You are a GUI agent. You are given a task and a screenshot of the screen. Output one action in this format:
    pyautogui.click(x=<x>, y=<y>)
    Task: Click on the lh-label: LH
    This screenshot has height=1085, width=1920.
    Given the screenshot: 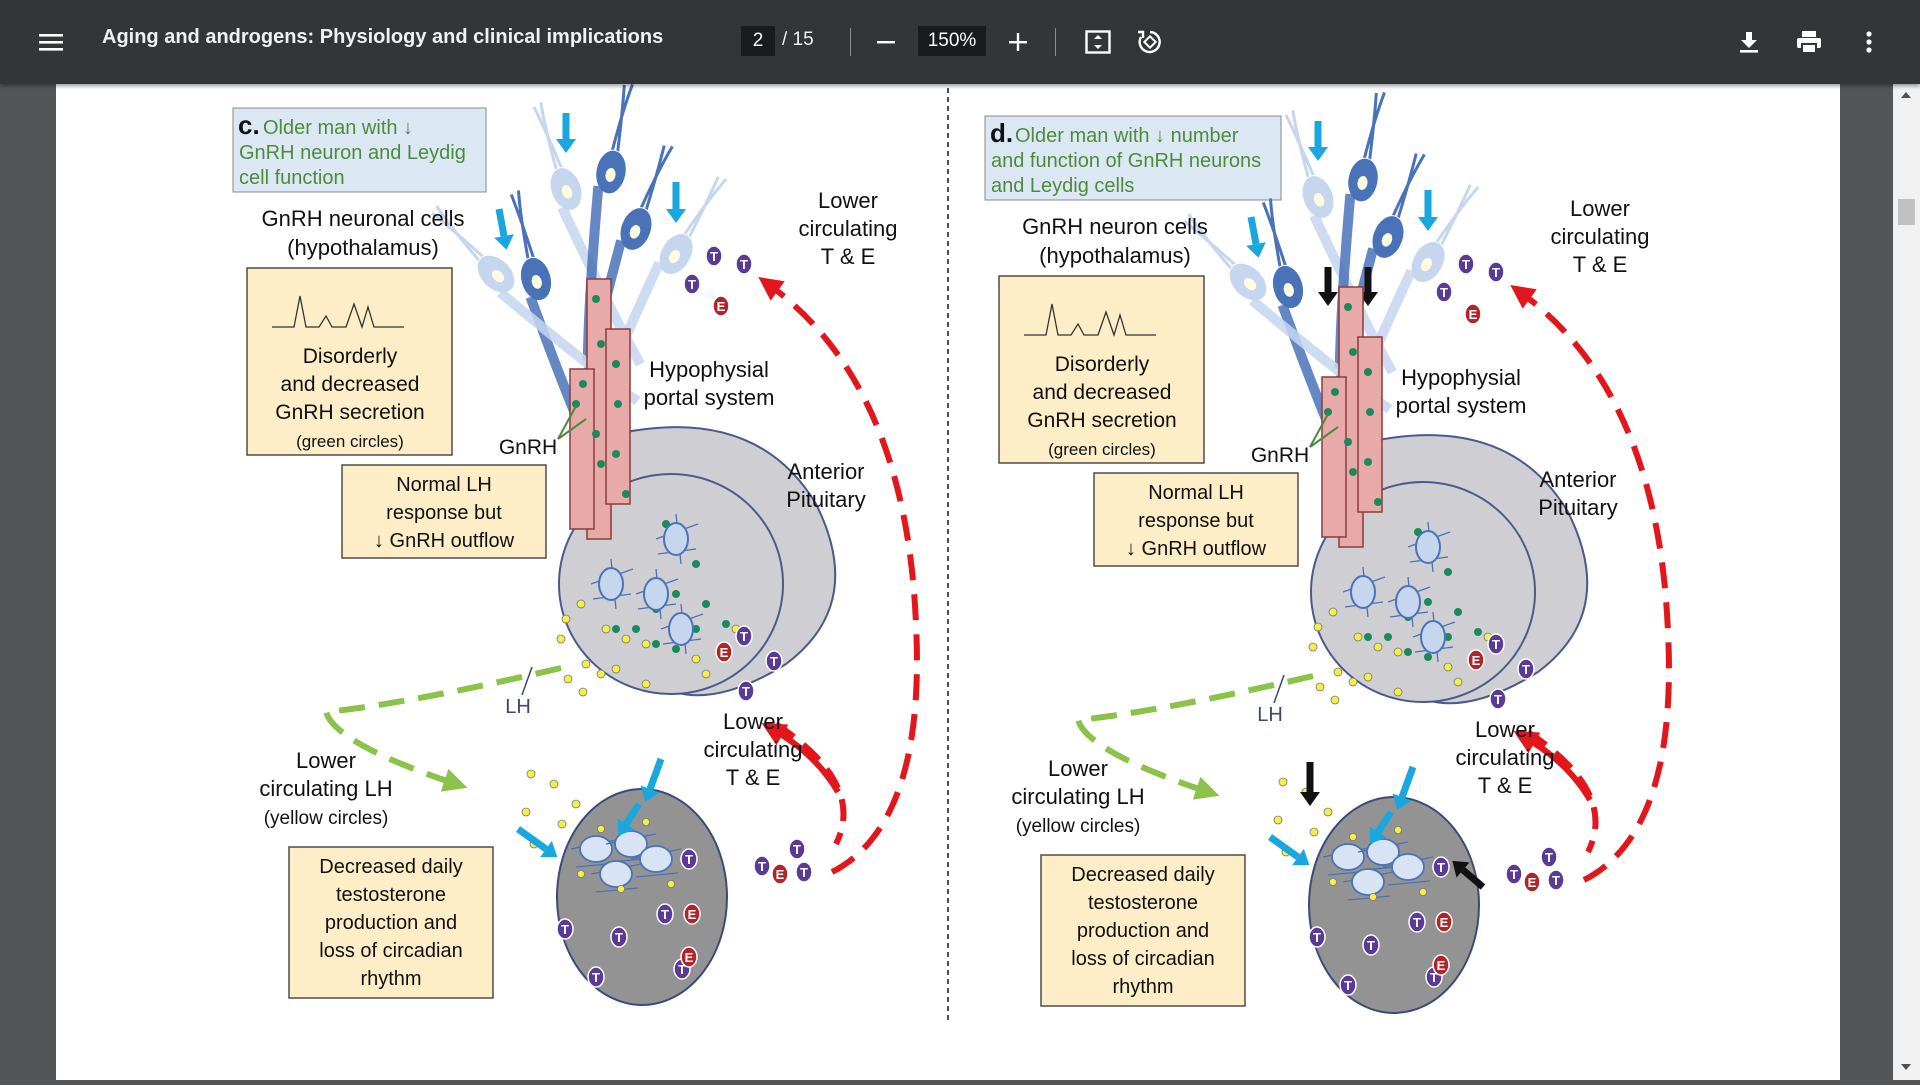 What is the action you would take?
    pyautogui.click(x=1270, y=715)
    